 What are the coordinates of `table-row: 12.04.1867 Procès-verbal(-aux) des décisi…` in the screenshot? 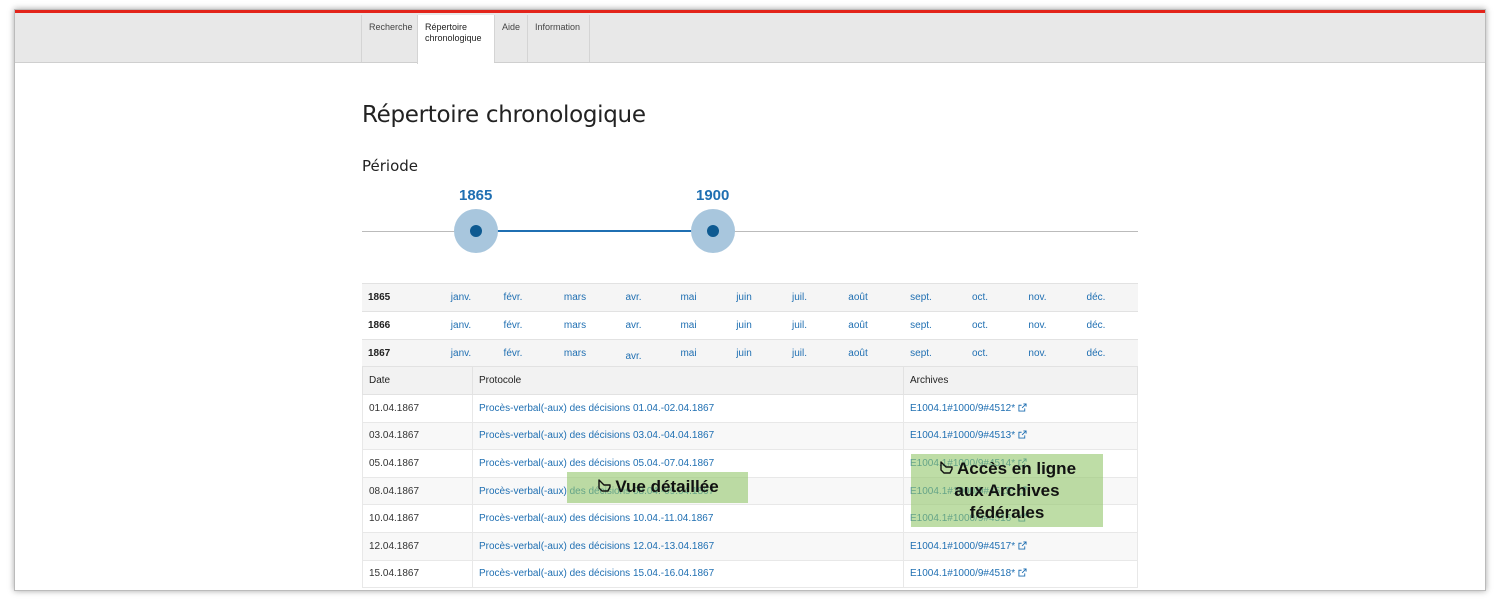 It's located at (750, 546).